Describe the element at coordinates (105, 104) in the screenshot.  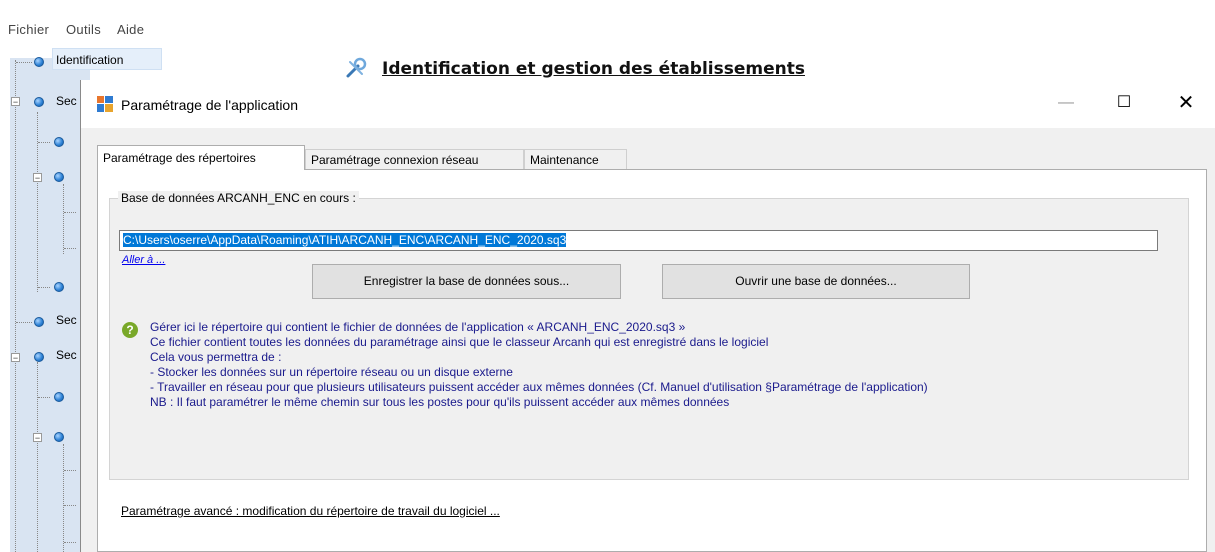
I see `app-icon` at that location.